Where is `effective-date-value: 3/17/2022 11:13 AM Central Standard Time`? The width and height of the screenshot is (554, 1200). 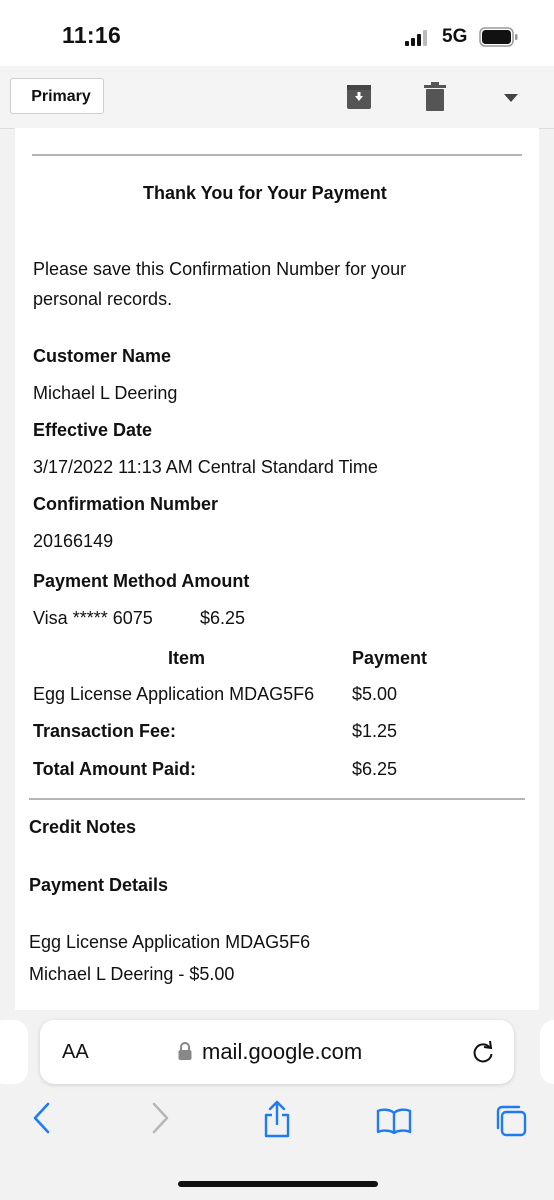
effective-date-value: 3/17/2022 11:13 AM Central Standard Time is located at coordinates (205, 467).